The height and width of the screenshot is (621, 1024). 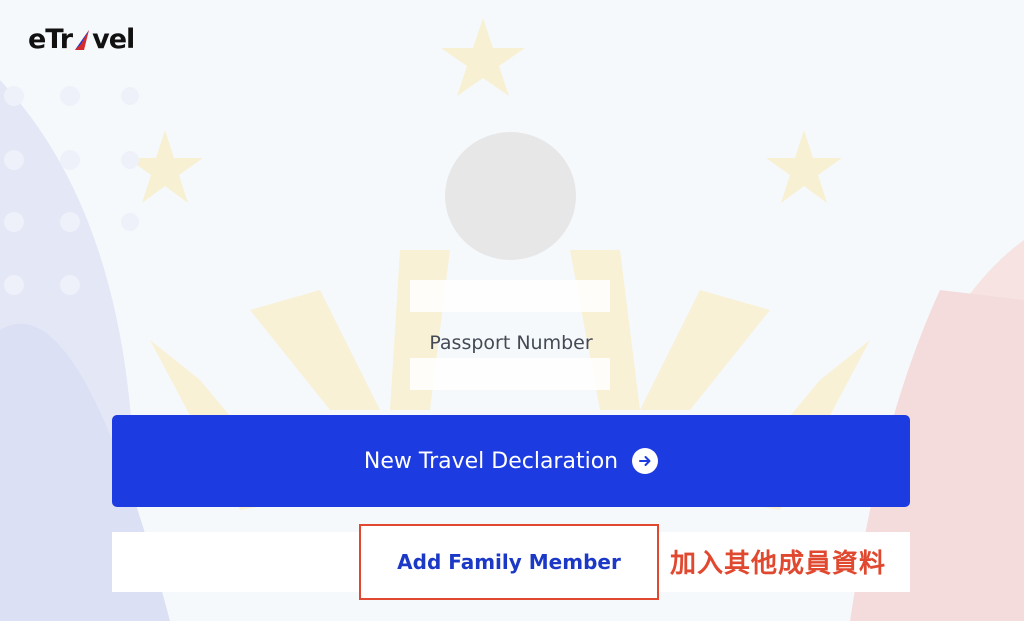 I want to click on traveler-name-field, so click(x=510, y=296).